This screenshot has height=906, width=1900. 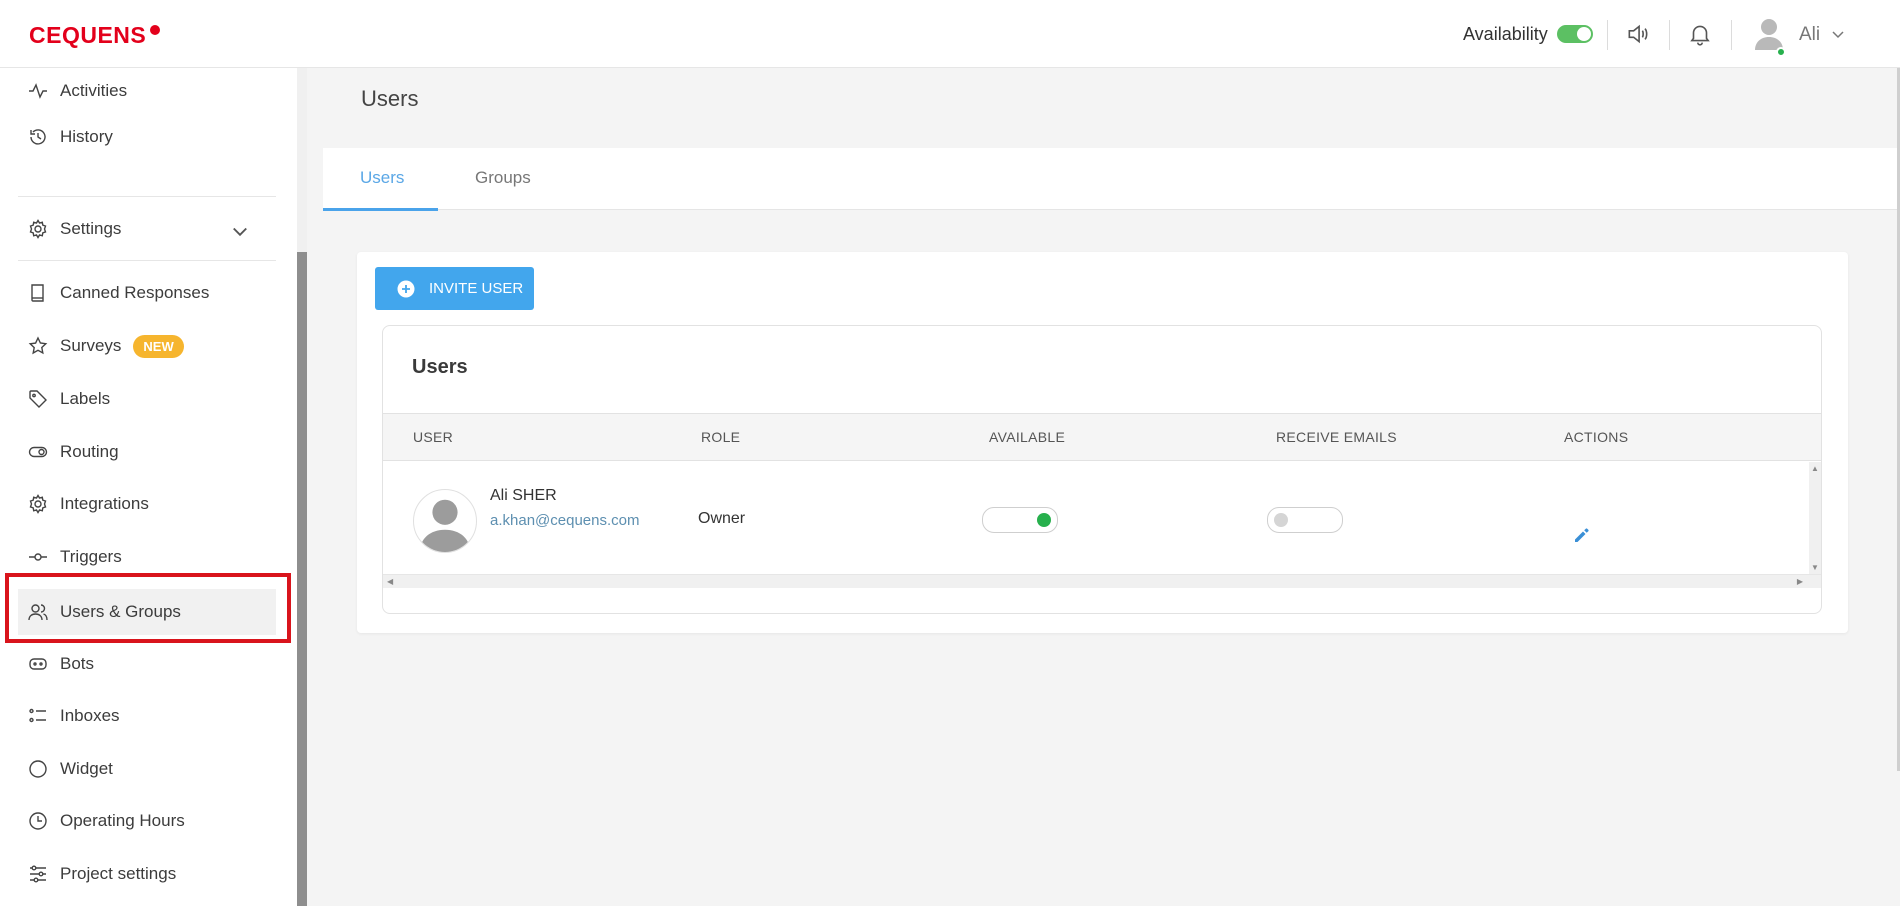 What do you see at coordinates (1027, 437) in the screenshot?
I see `column-header-available: AVAILABLE` at bounding box center [1027, 437].